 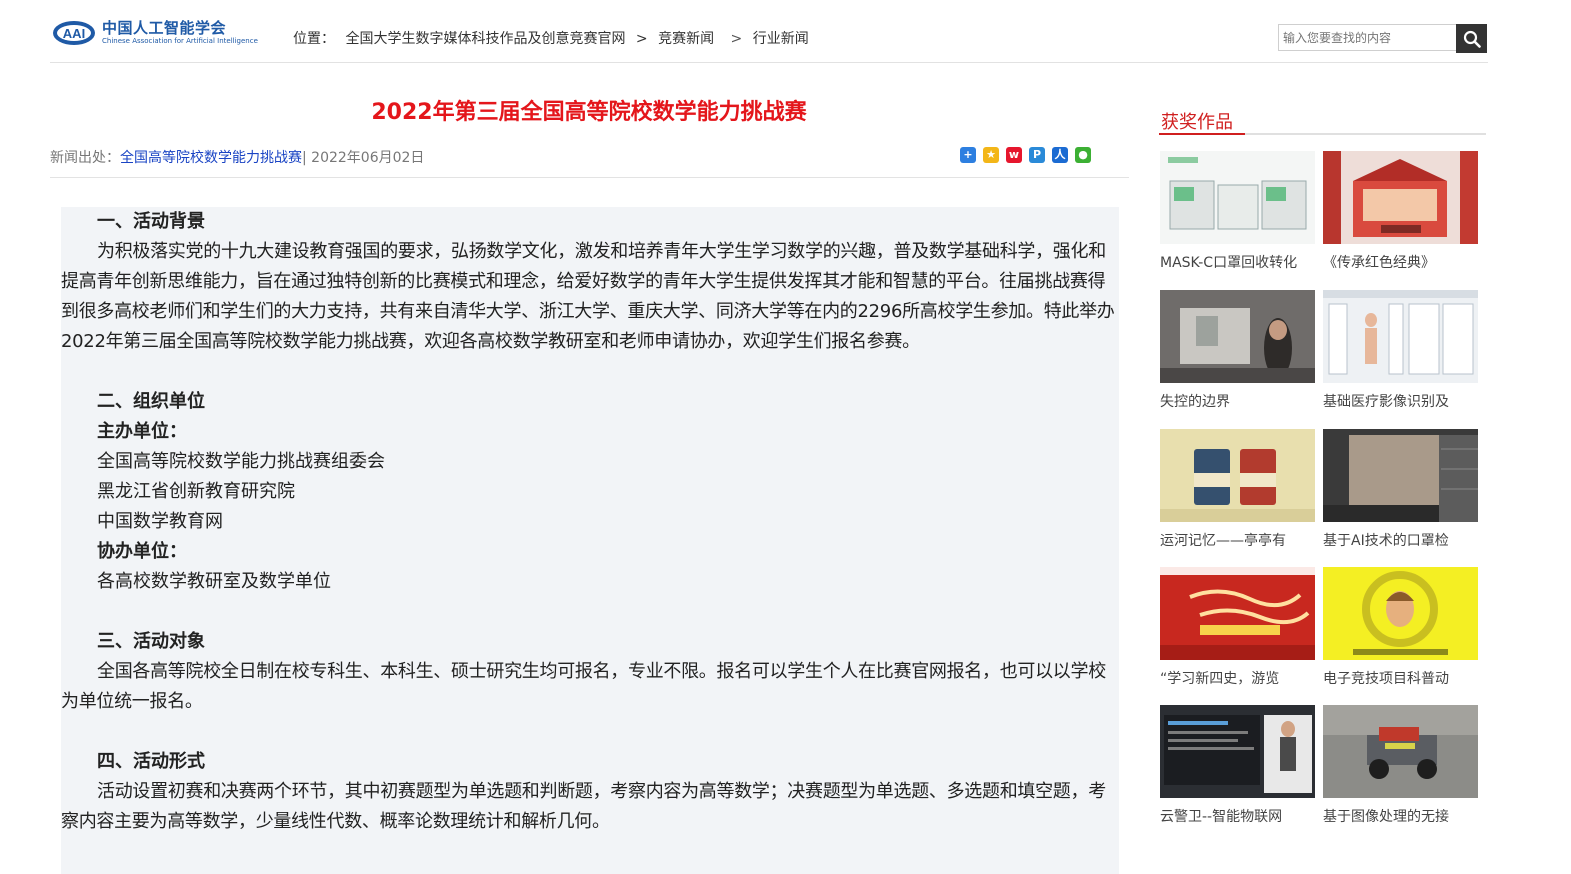 I want to click on award-item: MASK-C口罩回收转化, so click(x=1238, y=211).